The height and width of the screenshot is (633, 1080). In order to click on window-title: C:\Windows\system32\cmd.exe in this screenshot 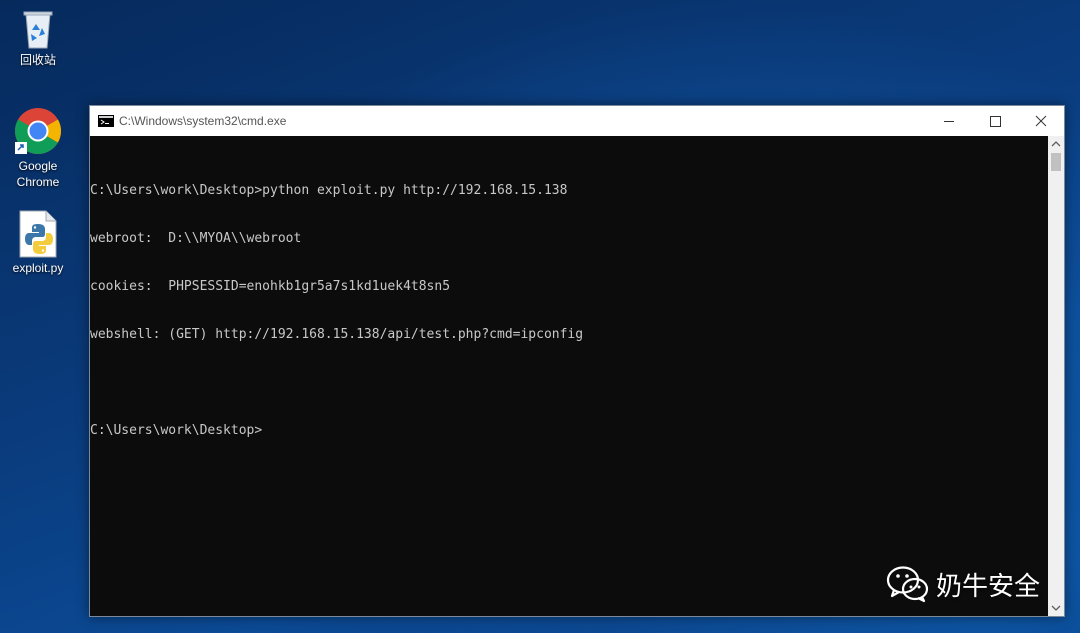, I will do `click(203, 121)`.